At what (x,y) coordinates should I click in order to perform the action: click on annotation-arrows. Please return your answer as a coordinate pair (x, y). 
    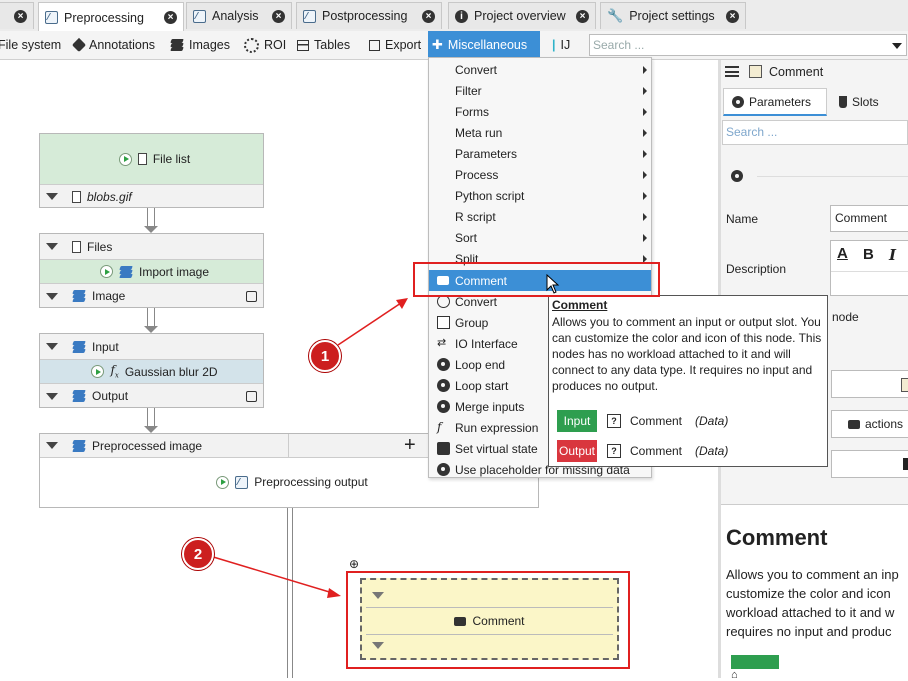
    Looking at the image, I should click on (308, 448).